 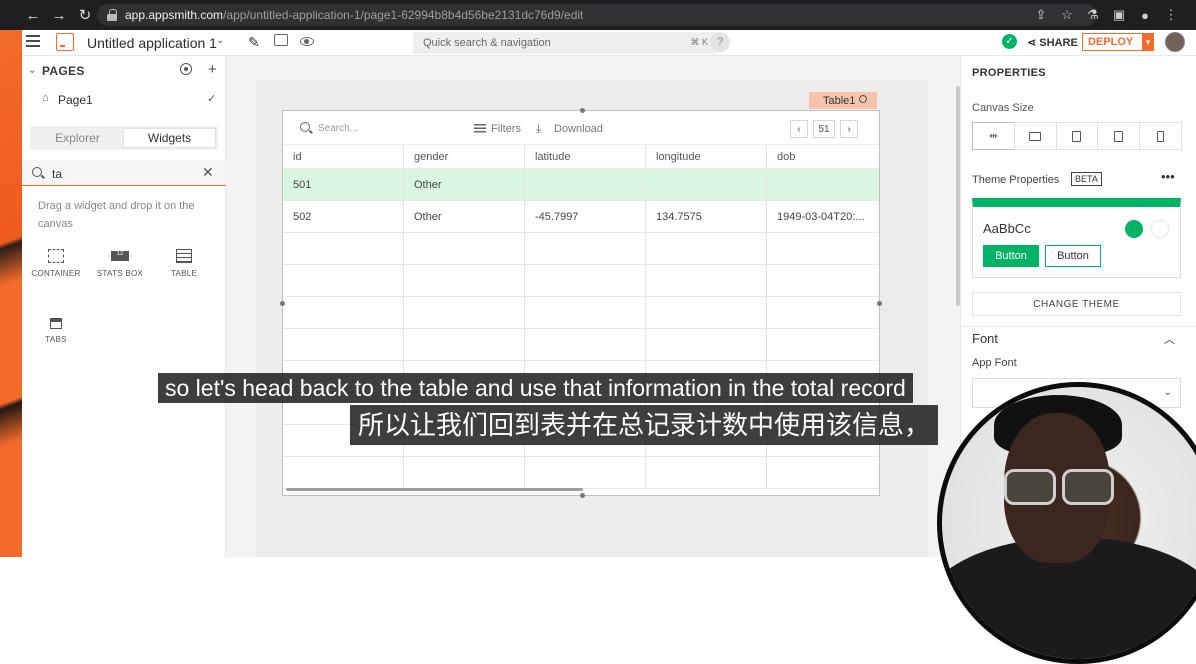 What do you see at coordinates (643, 425) in the screenshot?
I see `subtitle-chinese: 所以让我们回到表并在总记录计数中使用该信息，` at bounding box center [643, 425].